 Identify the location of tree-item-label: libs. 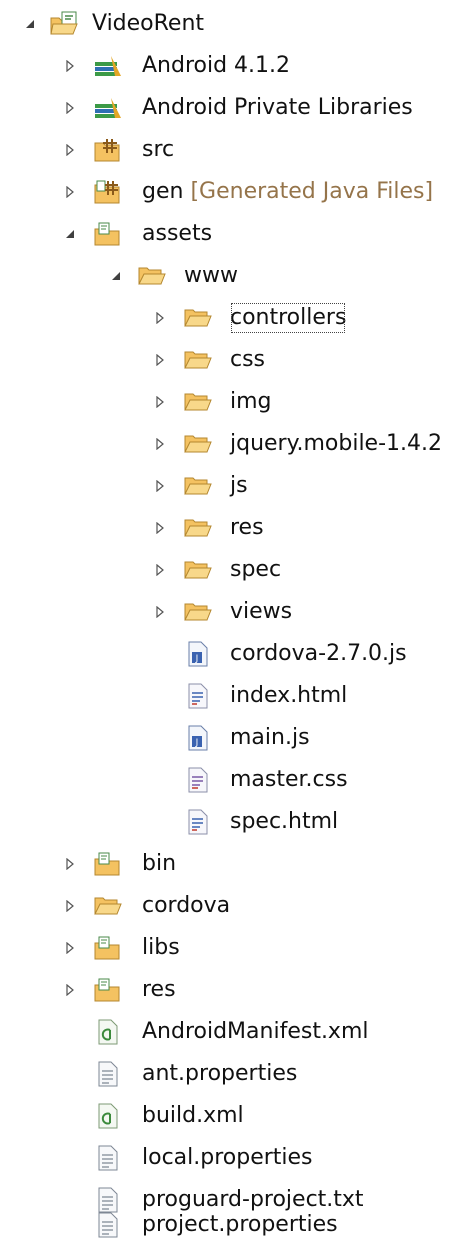
(161, 947).